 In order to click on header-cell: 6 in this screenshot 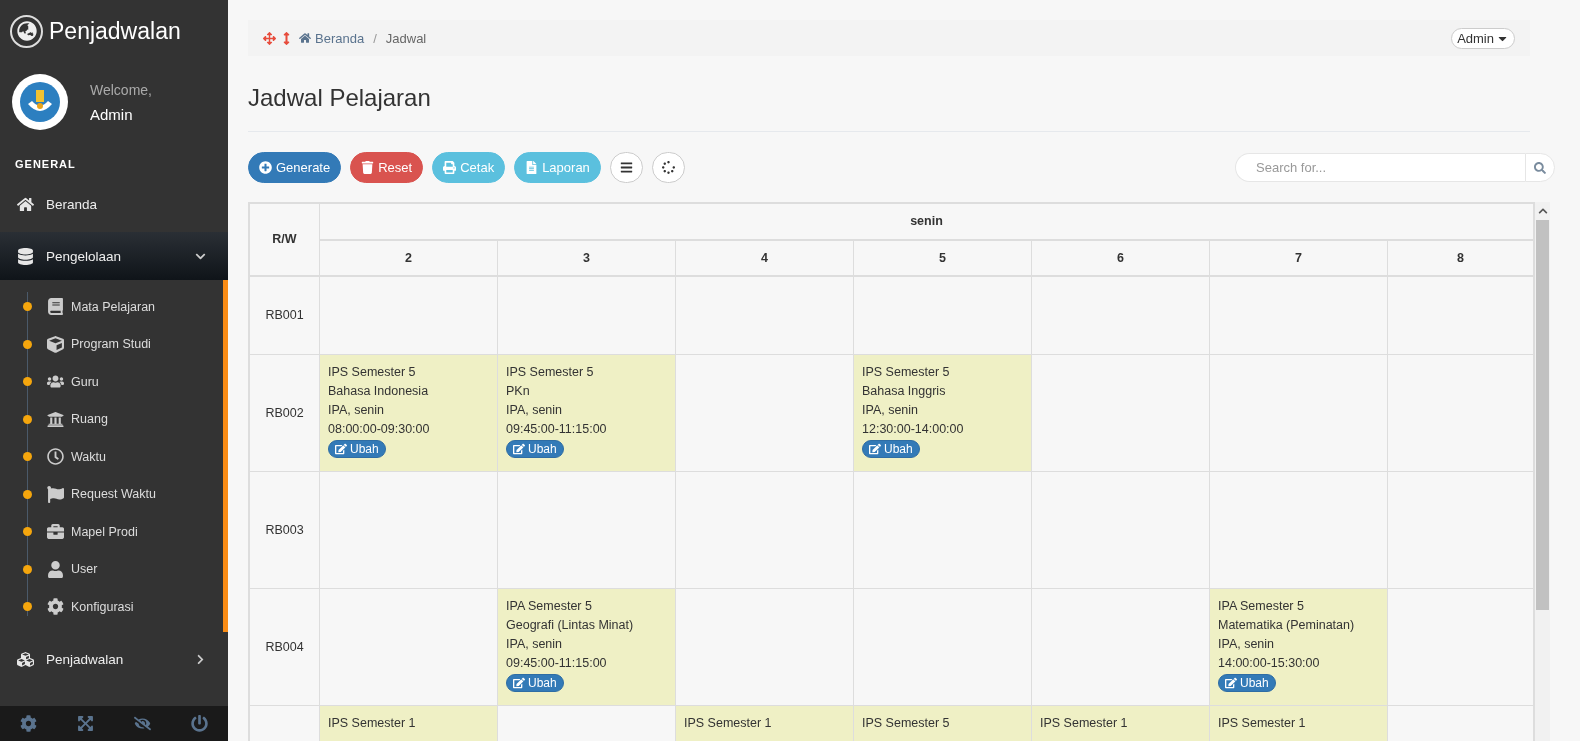, I will do `click(1120, 257)`.